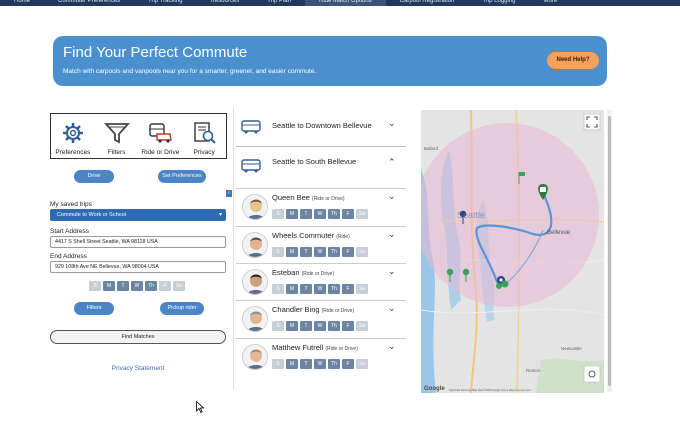  Describe the element at coordinates (298, 347) in the screenshot. I see `match-name-text: Matthew Futrell` at that location.